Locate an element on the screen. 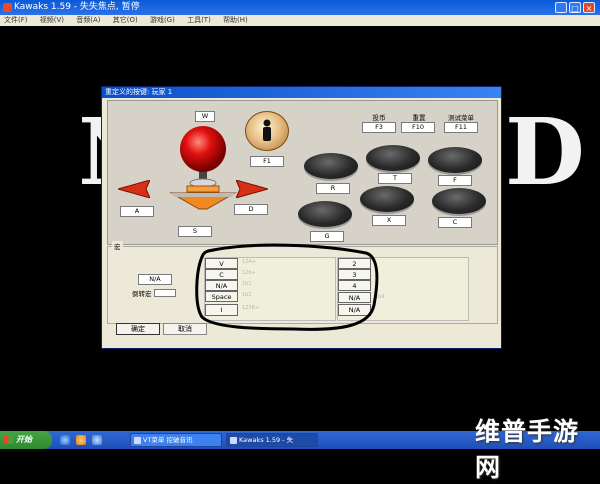 The image size is (600, 484). start-button: 开始 is located at coordinates (26, 440).